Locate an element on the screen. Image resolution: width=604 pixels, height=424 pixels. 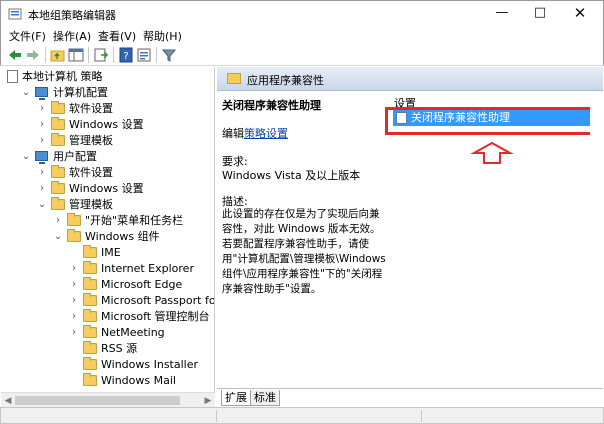
edit-policy-link: 策略设置 is located at coordinates (266, 133).